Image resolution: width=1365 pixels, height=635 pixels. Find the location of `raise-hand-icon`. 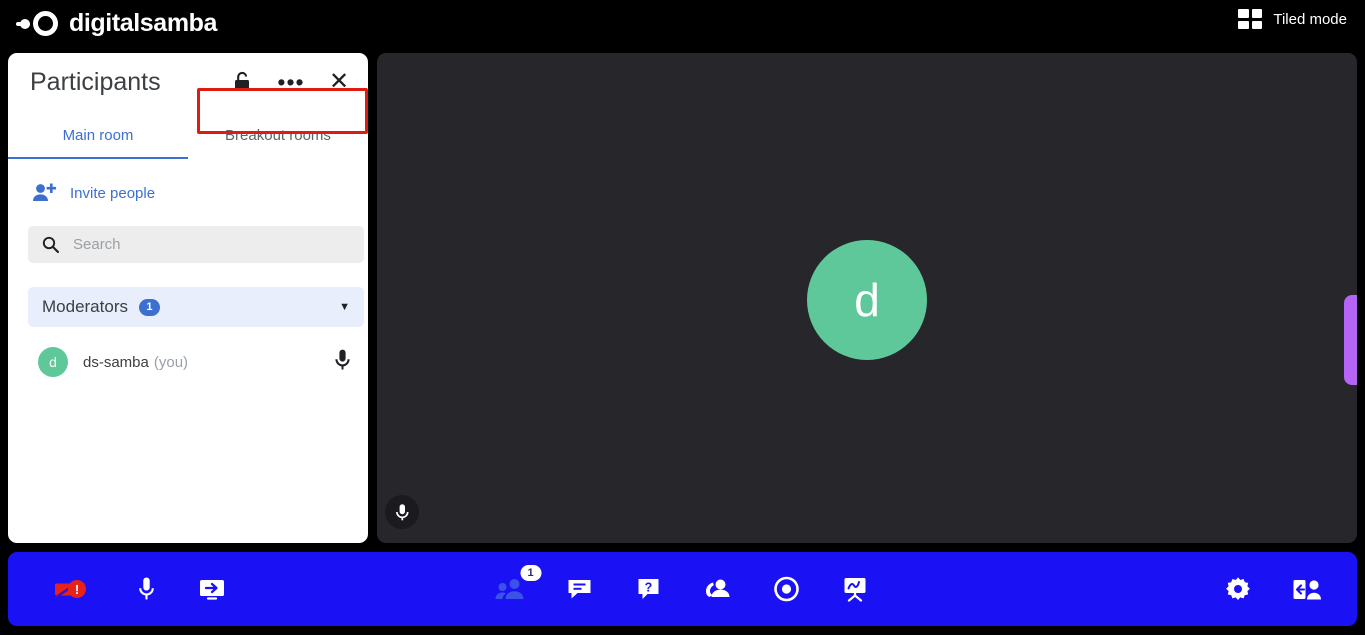

raise-hand-icon is located at coordinates (717, 588).